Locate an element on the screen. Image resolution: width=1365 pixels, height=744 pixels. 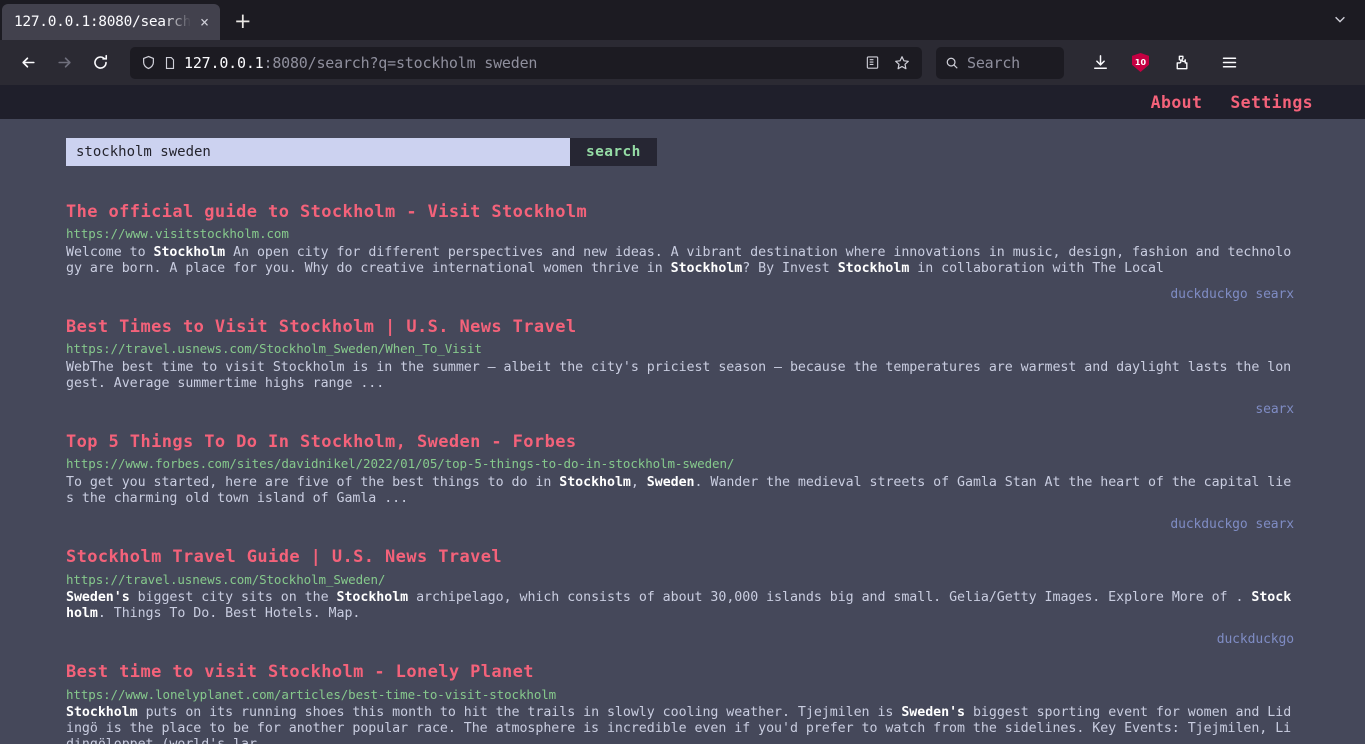
url-host: 127.0.0.1 is located at coordinates (224, 62).